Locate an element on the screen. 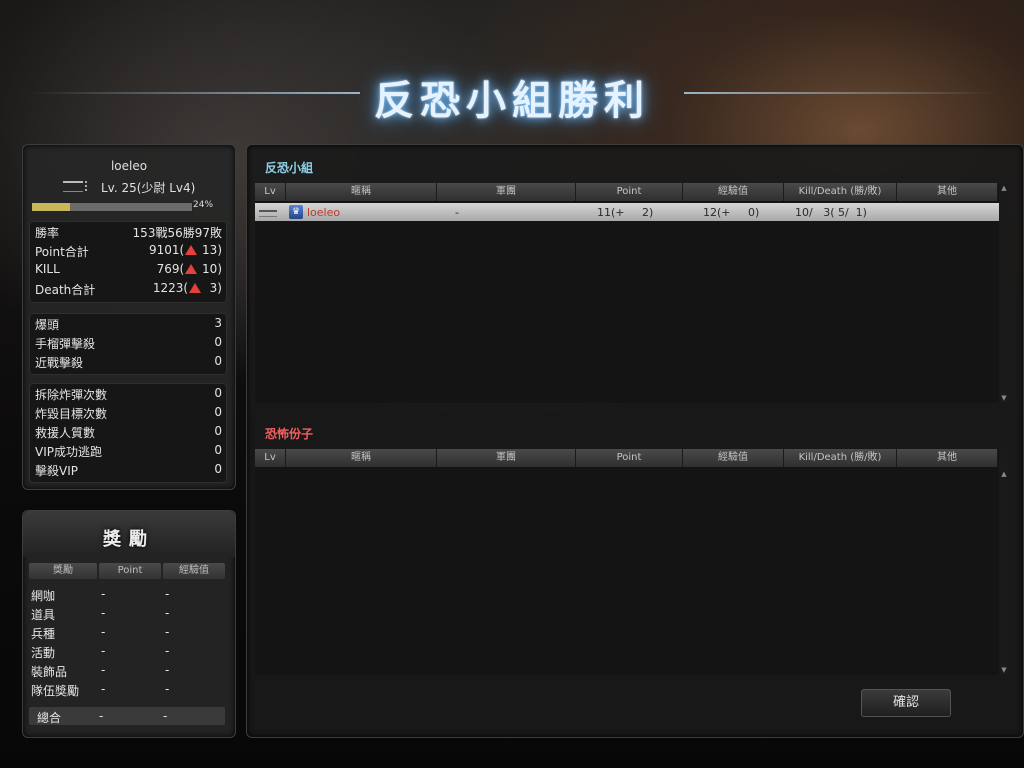  rewards-title: 獎勵 is located at coordinates (129, 539).